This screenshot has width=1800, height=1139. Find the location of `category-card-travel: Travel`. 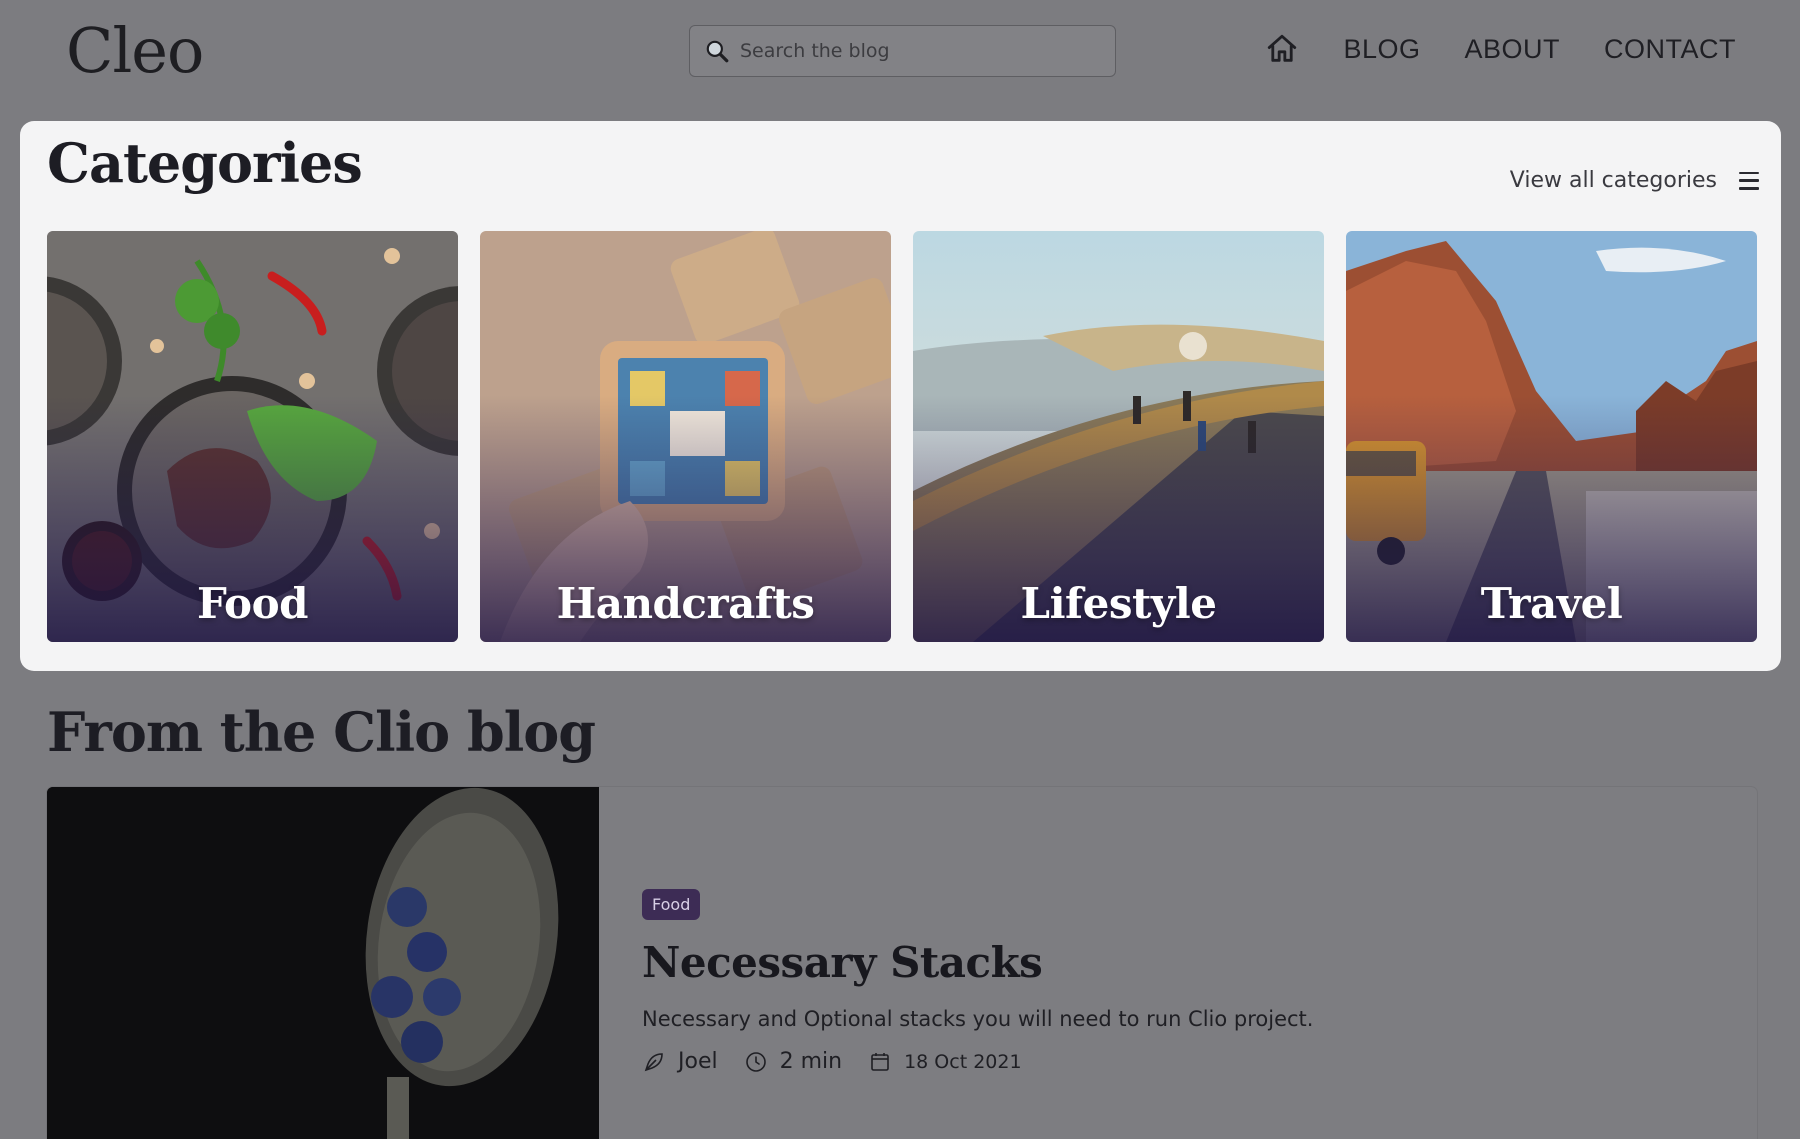

category-card-travel: Travel is located at coordinates (1551, 436).